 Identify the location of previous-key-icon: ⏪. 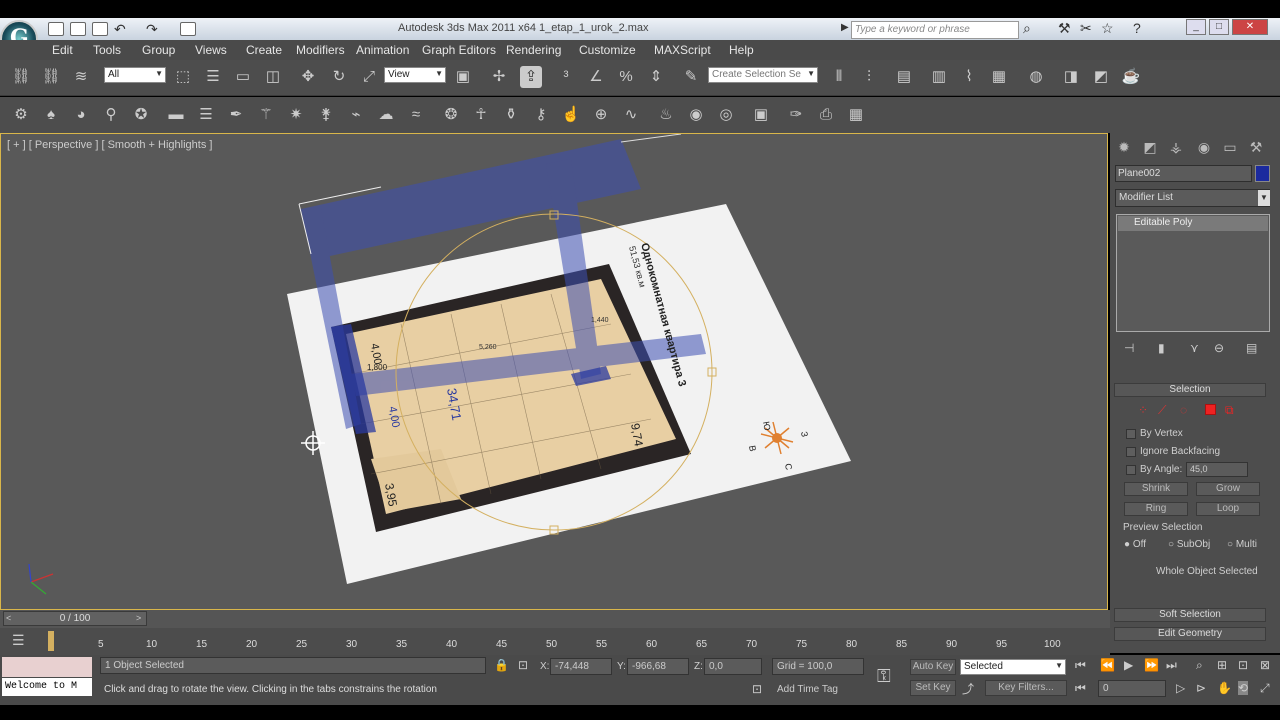
(1107, 665).